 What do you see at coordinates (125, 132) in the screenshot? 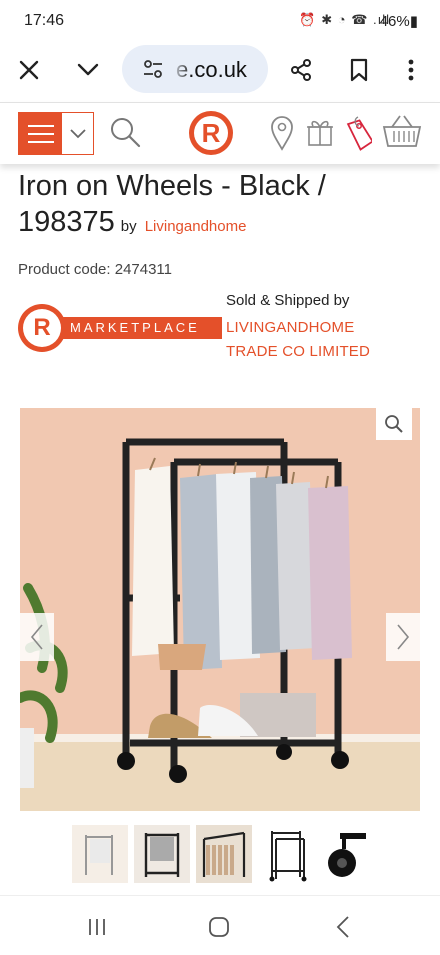
I see `search-icon` at bounding box center [125, 132].